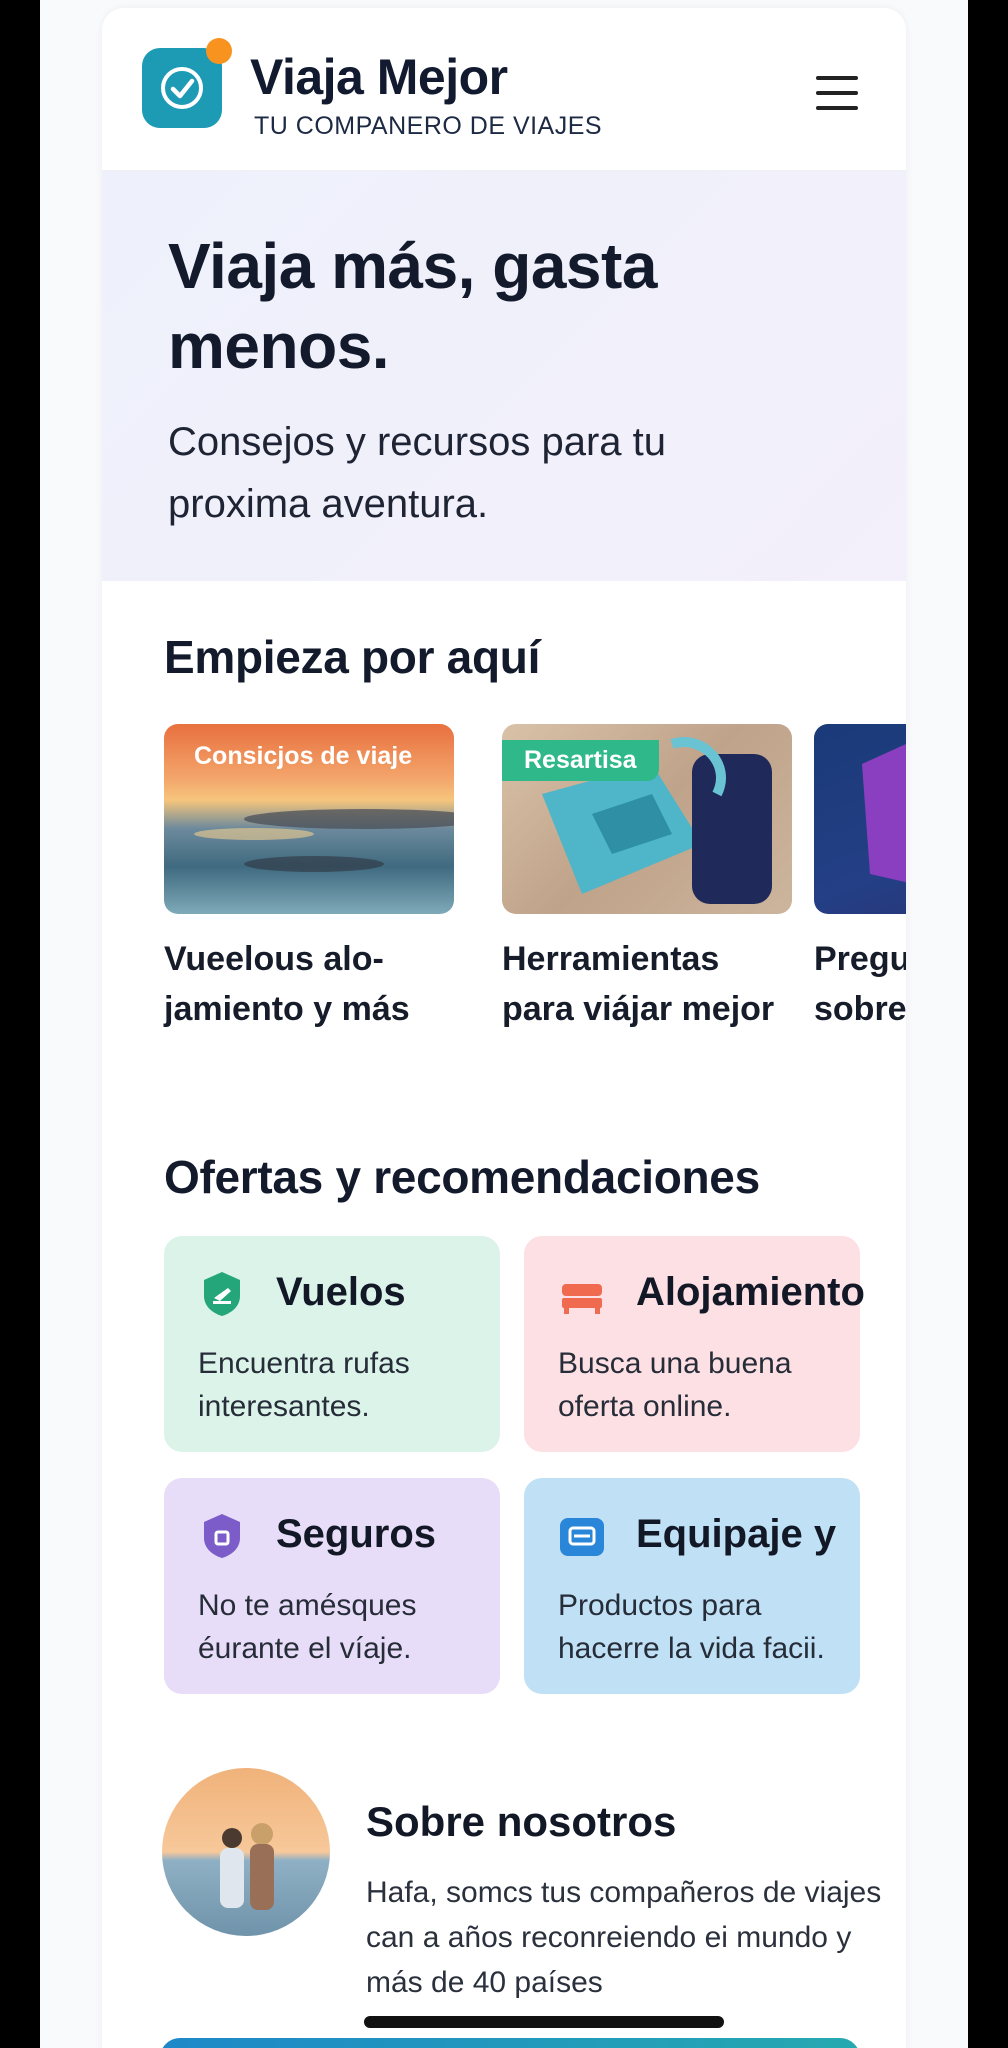 The height and width of the screenshot is (2048, 1008). I want to click on card-image: Consicjos de viaje, so click(309, 819).